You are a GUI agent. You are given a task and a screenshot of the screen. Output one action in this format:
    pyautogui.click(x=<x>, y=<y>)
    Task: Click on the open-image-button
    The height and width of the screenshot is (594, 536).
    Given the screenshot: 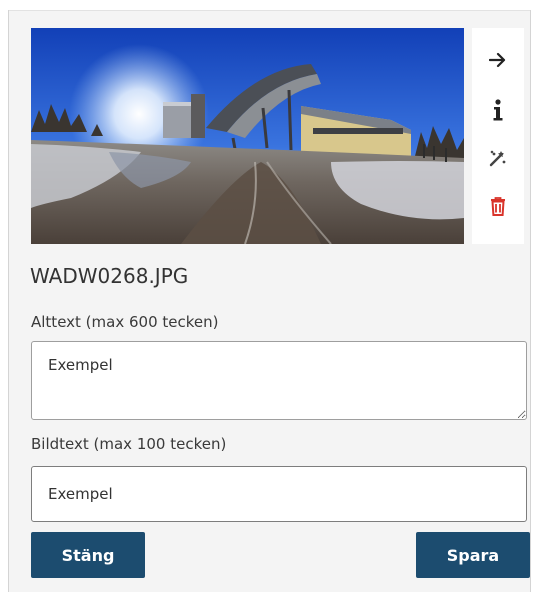 What is the action you would take?
    pyautogui.click(x=498, y=60)
    